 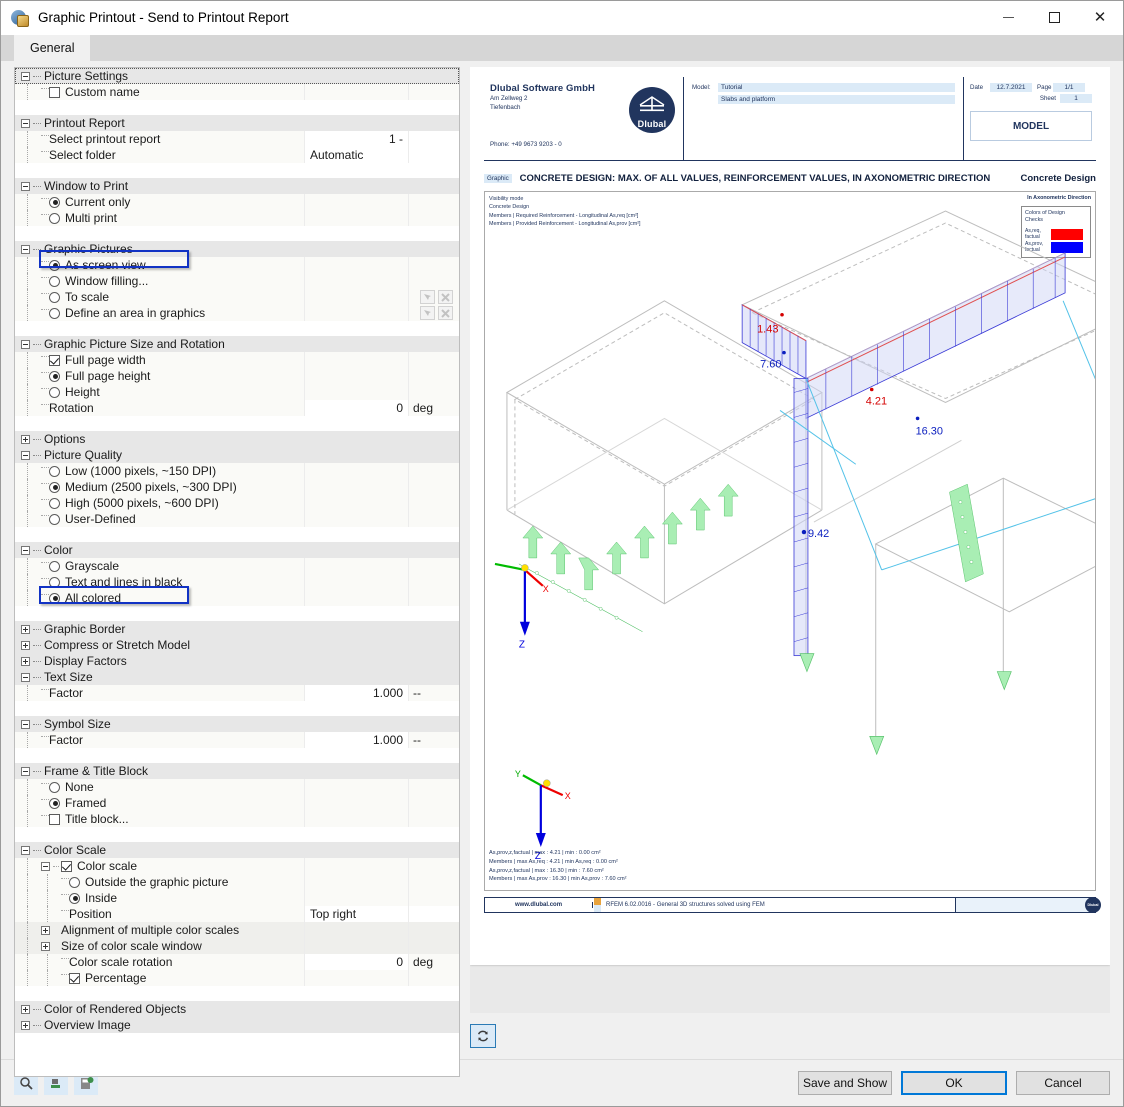 What do you see at coordinates (237, 866) in the screenshot?
I see `tree-row-color-scale-enable: Color scale` at bounding box center [237, 866].